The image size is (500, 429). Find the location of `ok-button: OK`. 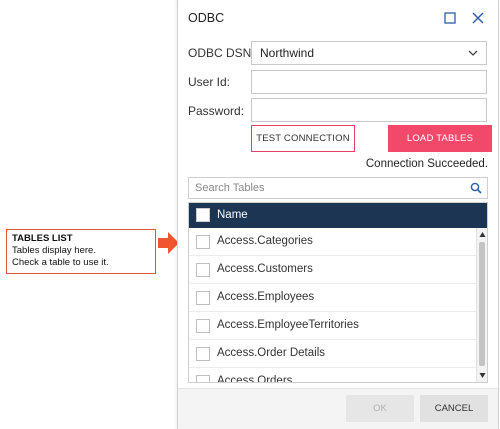

ok-button: OK is located at coordinates (380, 408).